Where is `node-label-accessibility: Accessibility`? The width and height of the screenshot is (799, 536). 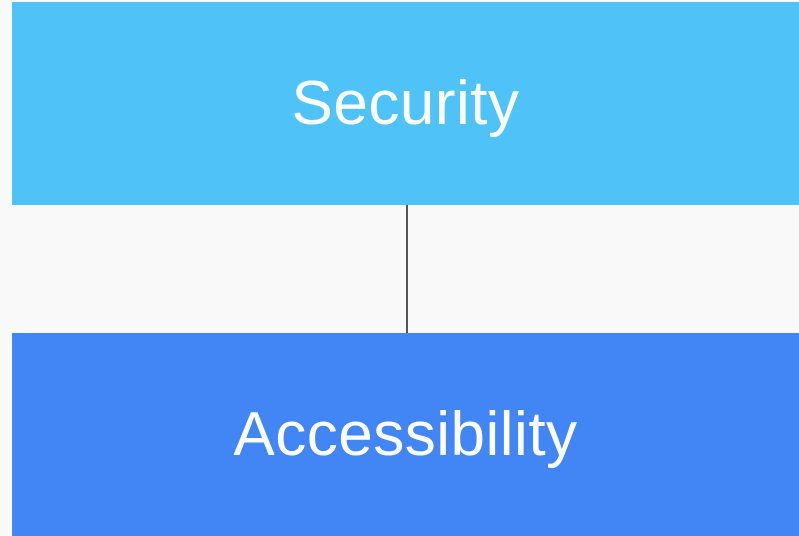
node-label-accessibility: Accessibility is located at coordinates (405, 434).